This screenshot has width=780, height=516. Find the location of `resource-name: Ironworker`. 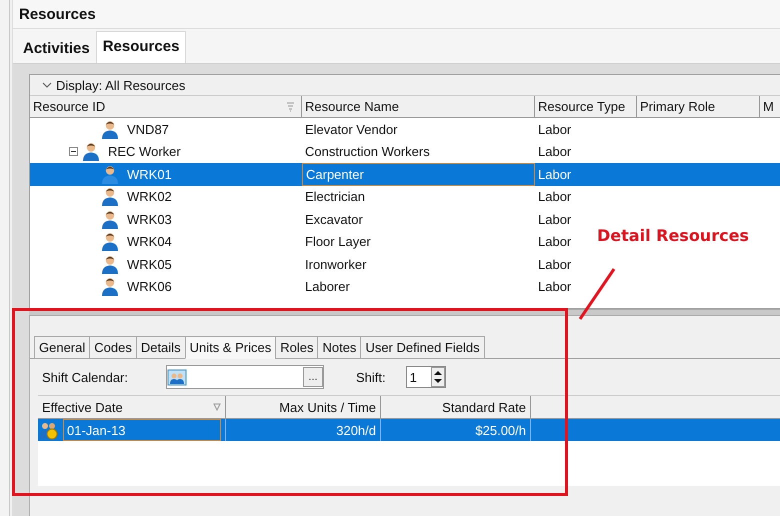

resource-name: Ironworker is located at coordinates (335, 264).